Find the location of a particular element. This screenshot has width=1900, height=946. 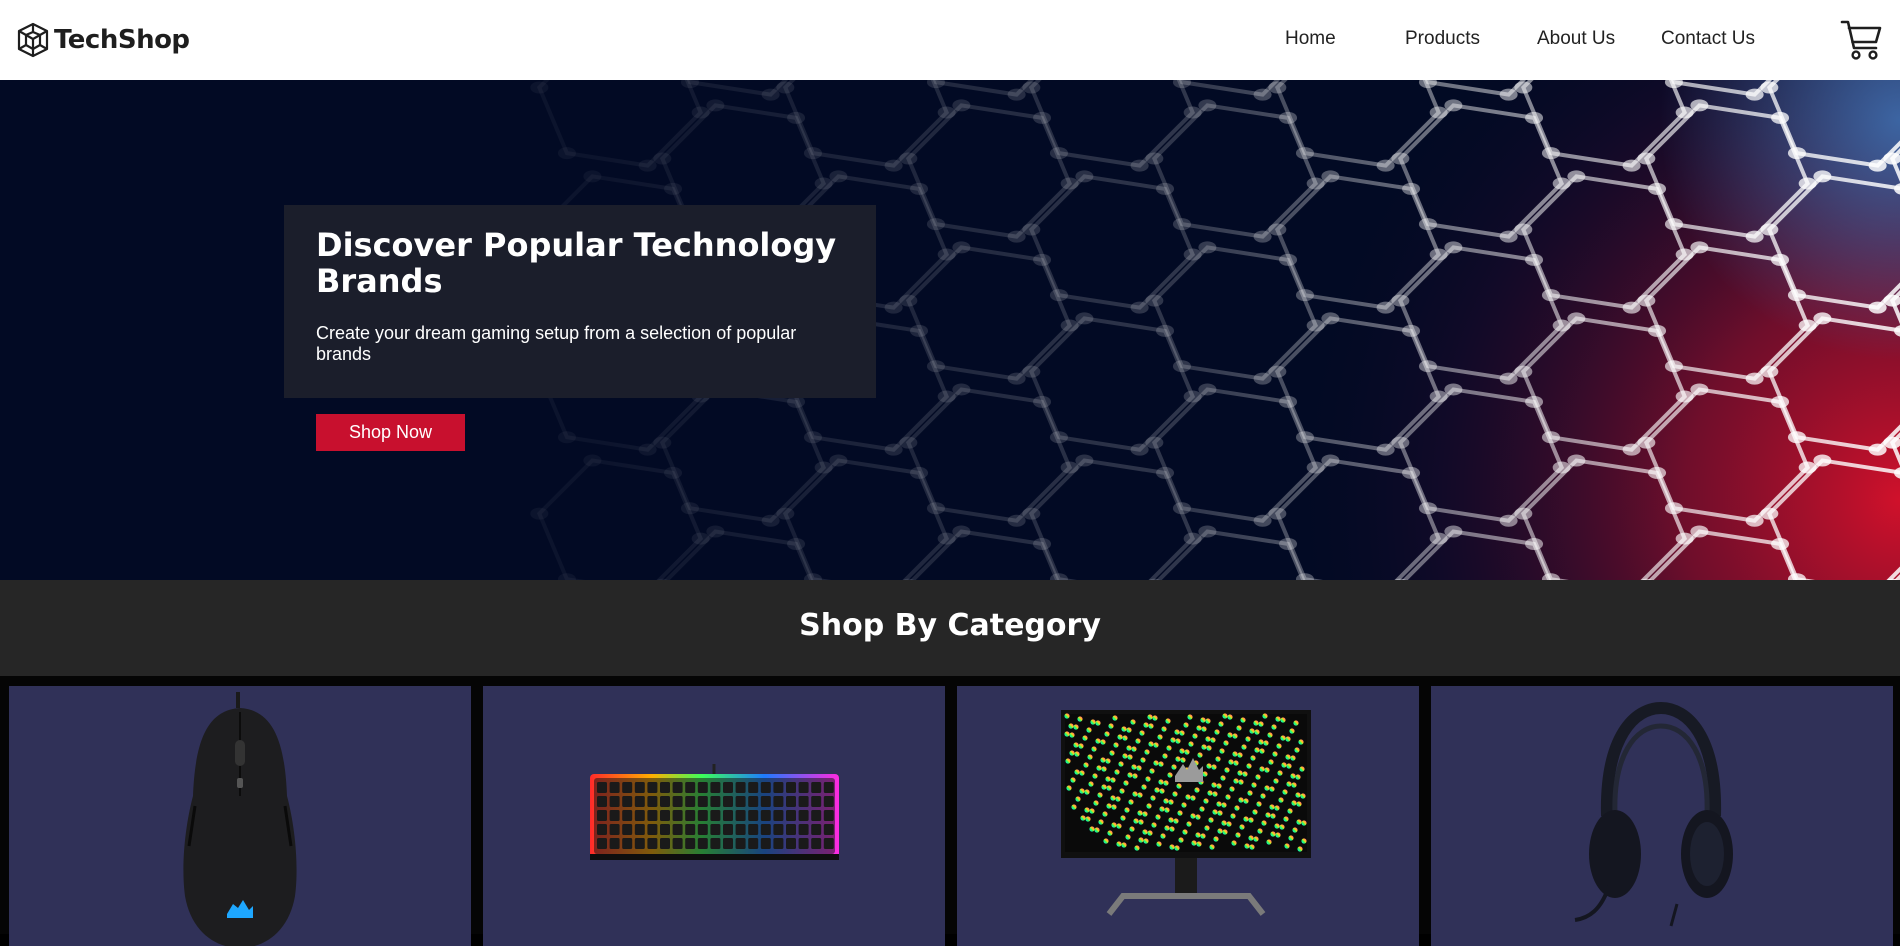

category-section-header: Shop By Category is located at coordinates (950, 628).